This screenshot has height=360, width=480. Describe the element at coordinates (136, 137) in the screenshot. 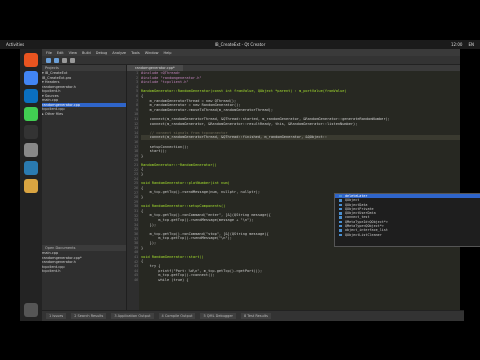

I see `line-number: 15` at that location.